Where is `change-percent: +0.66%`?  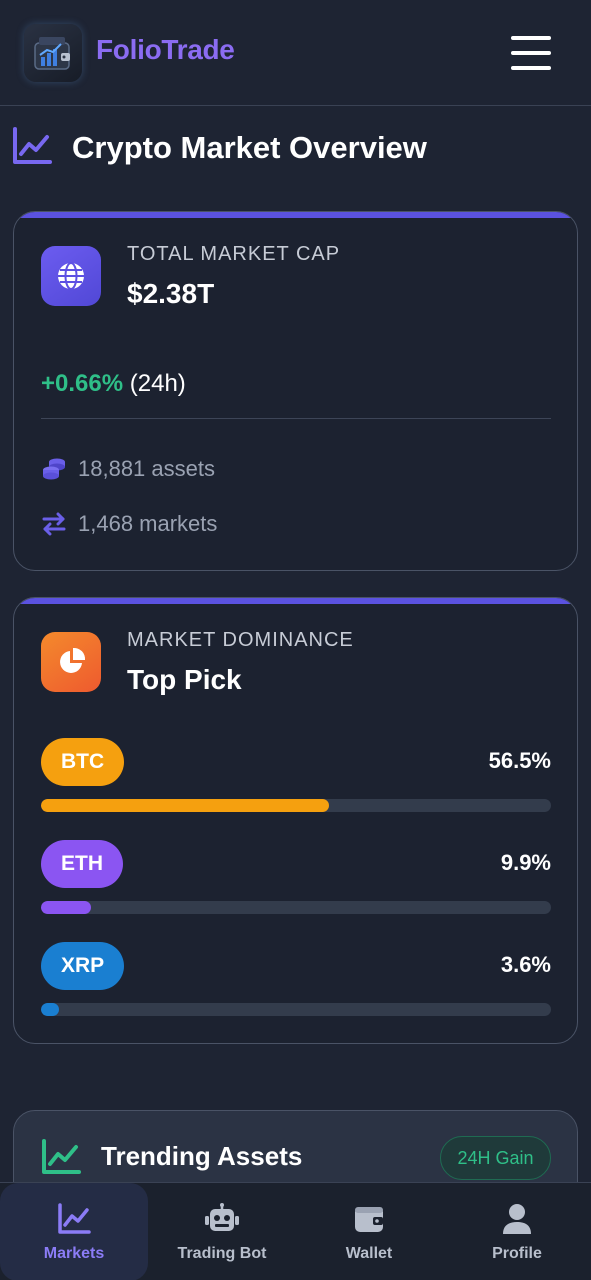 change-percent: +0.66% is located at coordinates (82, 383).